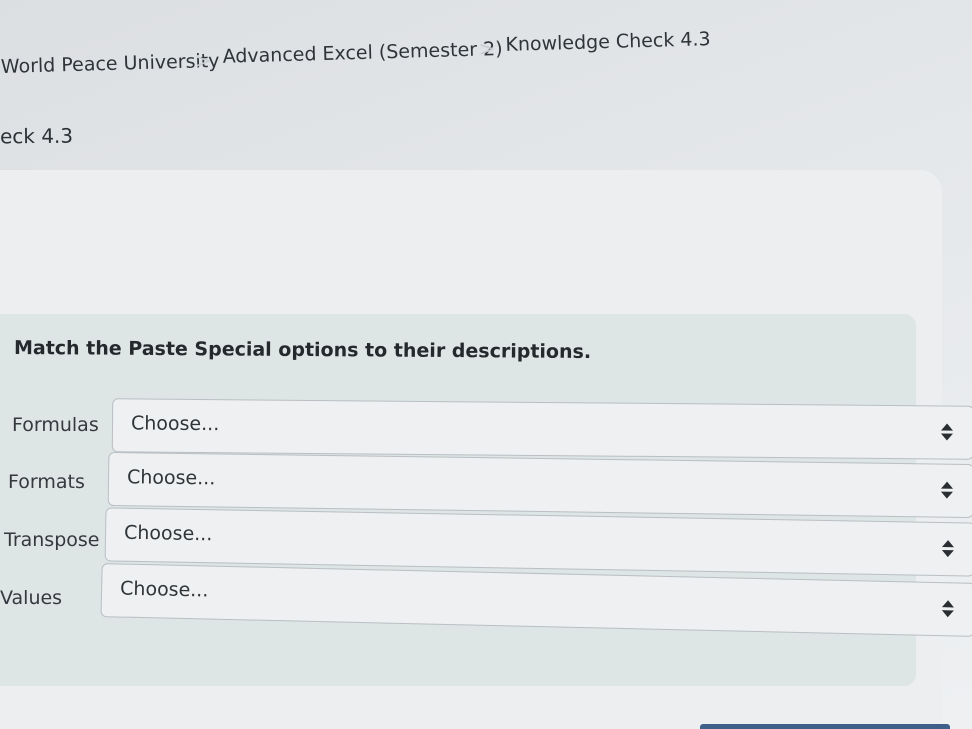 The width and height of the screenshot is (972, 729). What do you see at coordinates (37, 136) in the screenshot?
I see `page-title: eck 4.3` at bounding box center [37, 136].